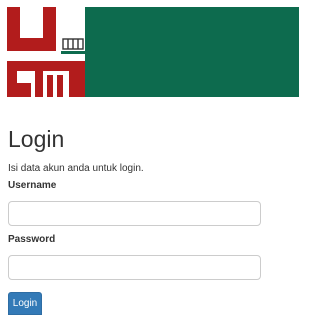  What do you see at coordinates (36, 139) in the screenshot?
I see `login-title: Login` at bounding box center [36, 139].